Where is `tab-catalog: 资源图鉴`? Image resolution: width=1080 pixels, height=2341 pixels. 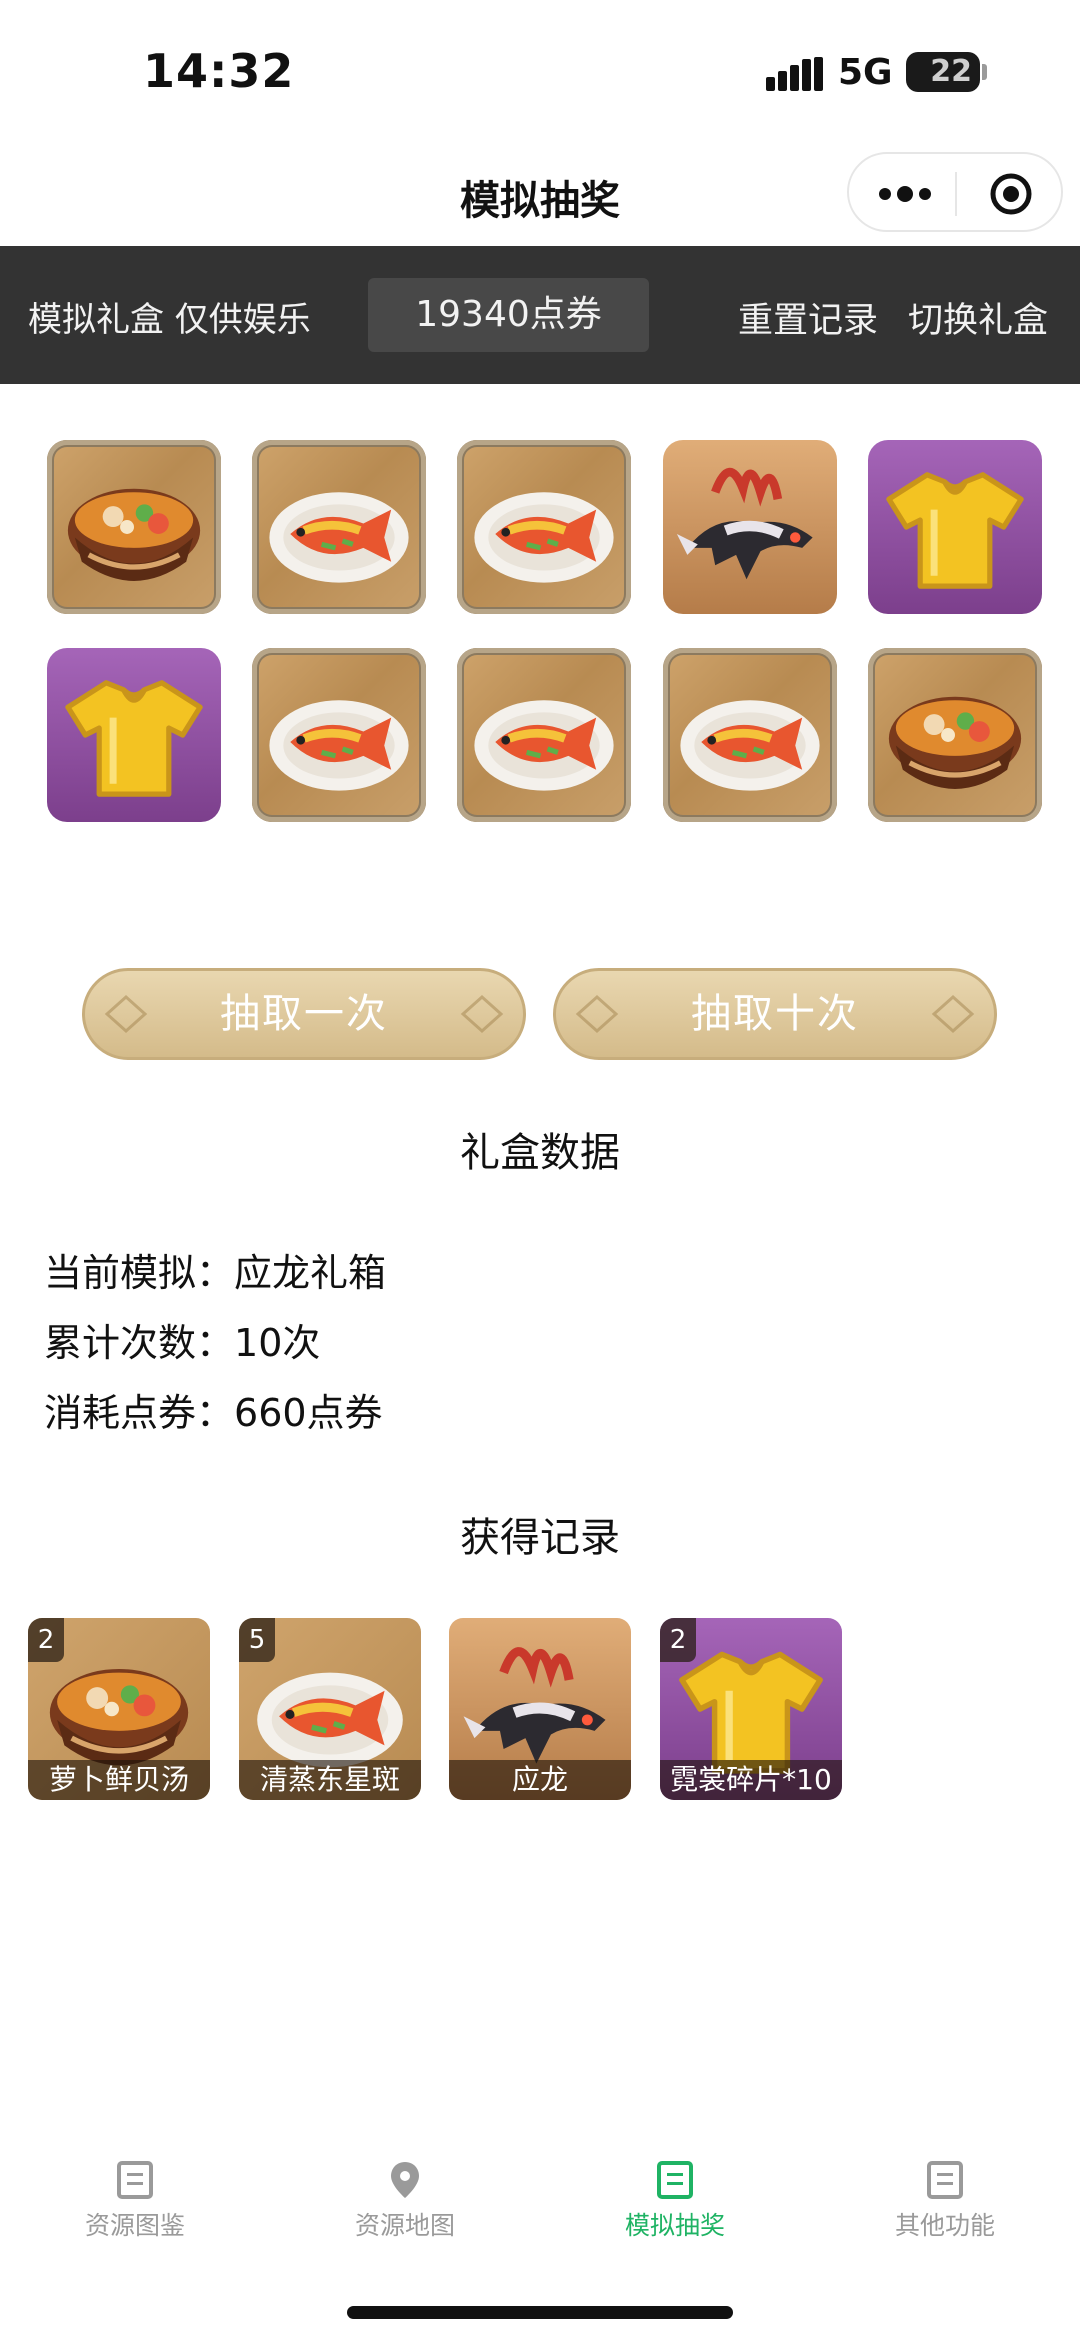 tab-catalog: 资源图鉴 is located at coordinates (135, 2195).